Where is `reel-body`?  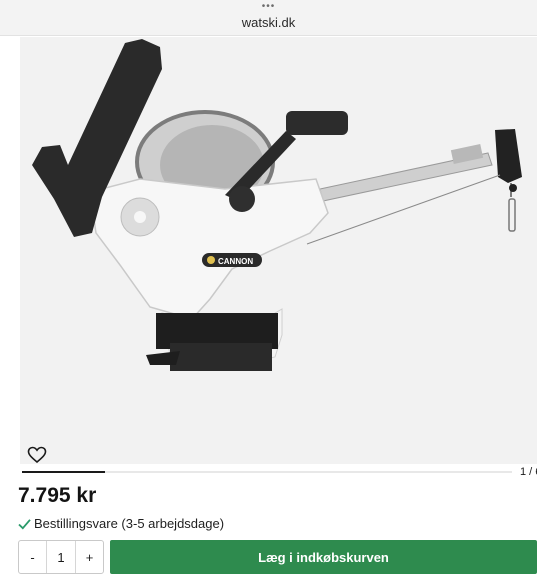 reel-body is located at coordinates (209, 249).